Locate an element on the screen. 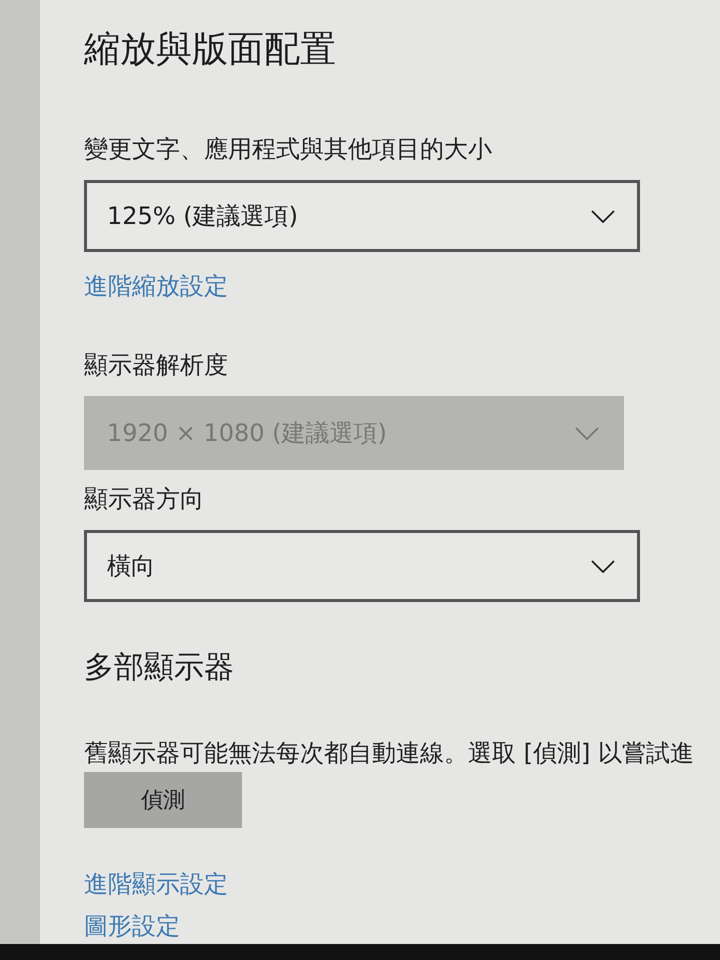 The height and width of the screenshot is (960, 720). section-heading: 縮放與版面配置 is located at coordinates (210, 50).